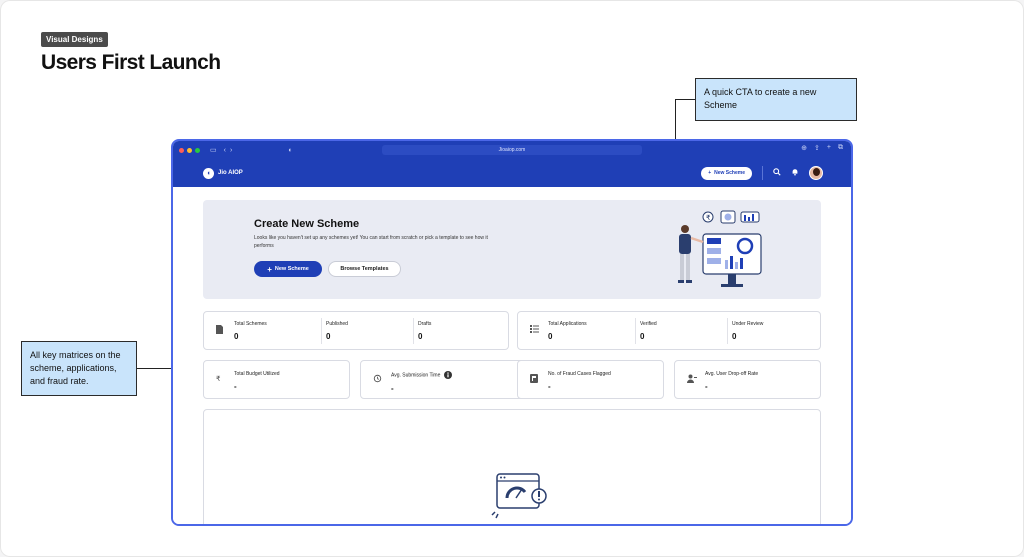  Describe the element at coordinates (364, 269) in the screenshot. I see `browse-templates-button: Browse Templates` at that location.